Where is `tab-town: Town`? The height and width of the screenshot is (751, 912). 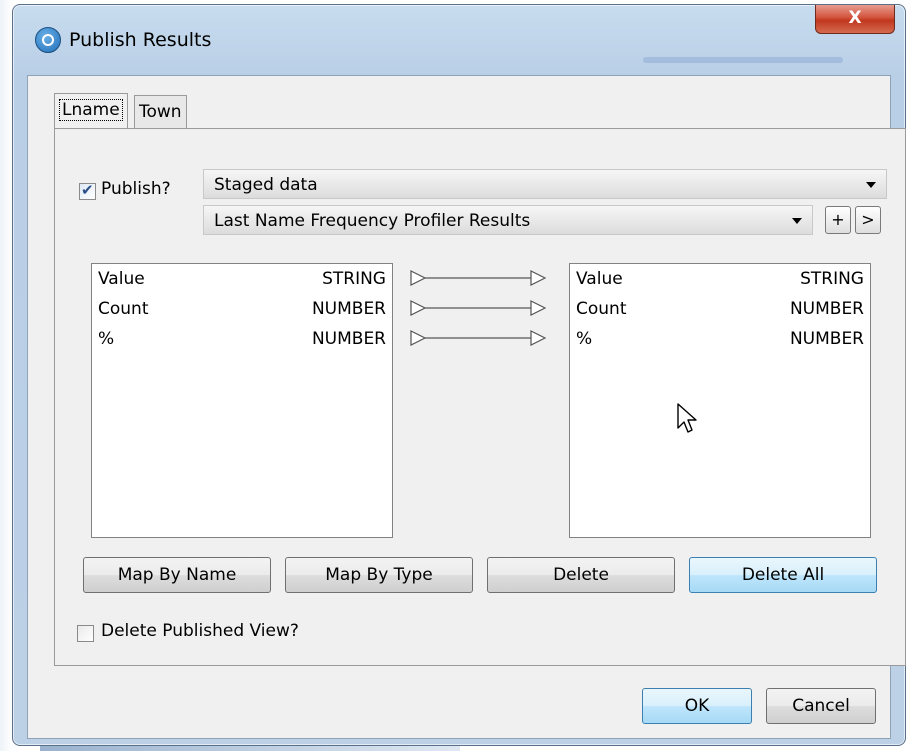 tab-town: Town is located at coordinates (160, 111).